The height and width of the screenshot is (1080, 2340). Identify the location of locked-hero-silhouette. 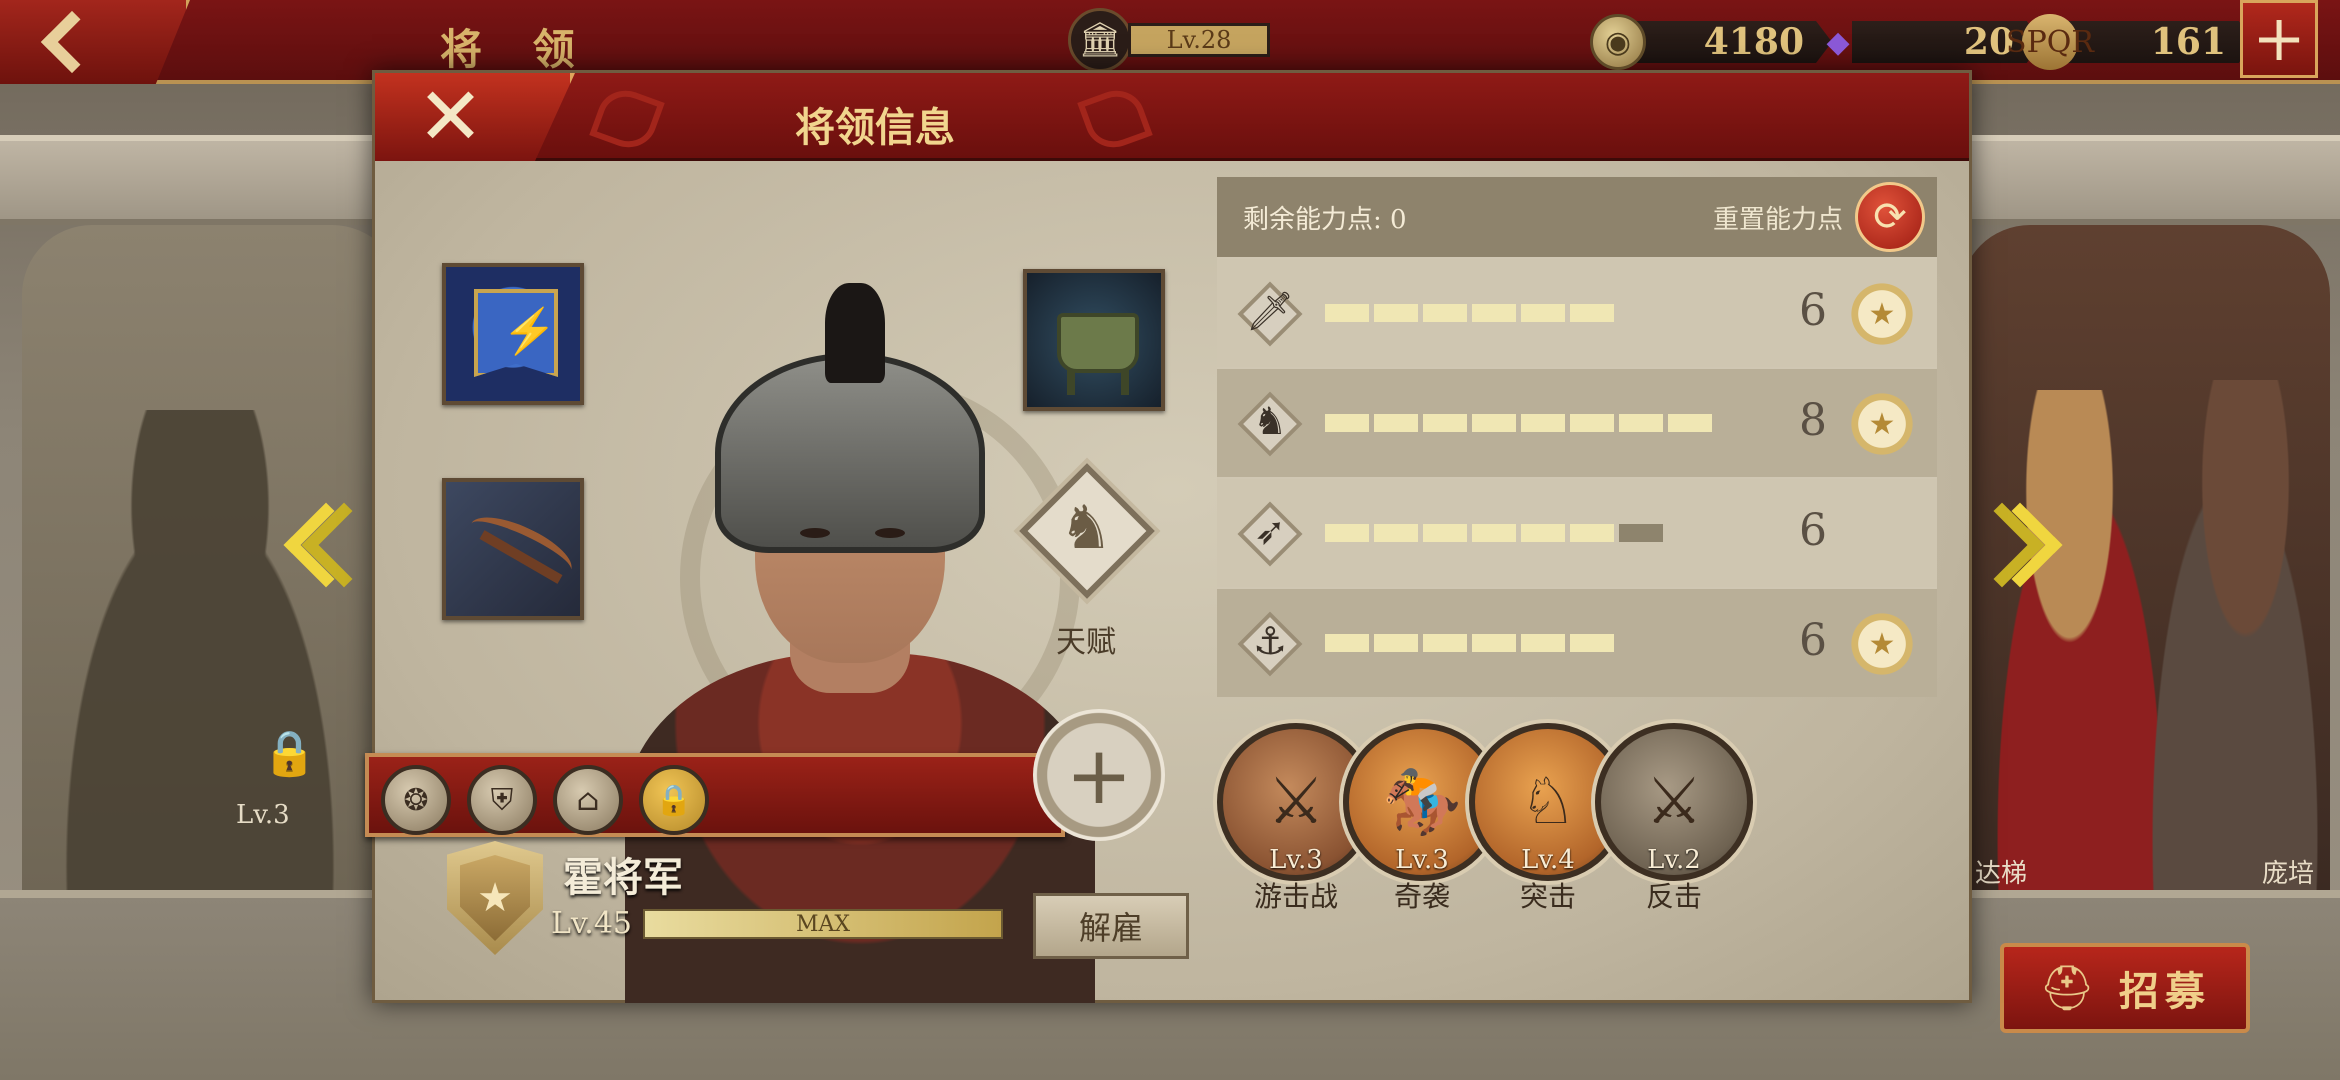
(200, 650).